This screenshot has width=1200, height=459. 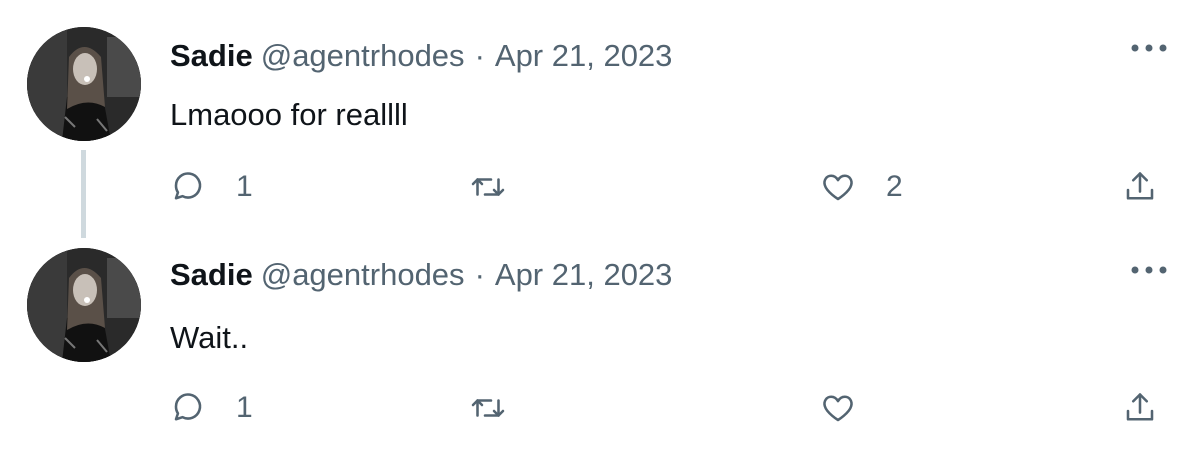 What do you see at coordinates (861, 187) in the screenshot?
I see `like-button: 2` at bounding box center [861, 187].